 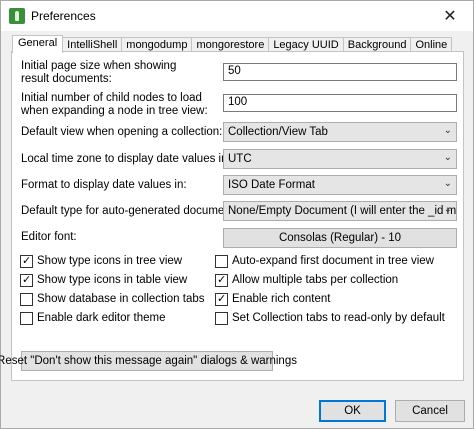 I want to click on checkbox-dark-theme: Enable dark editor theme, so click(x=93, y=318).